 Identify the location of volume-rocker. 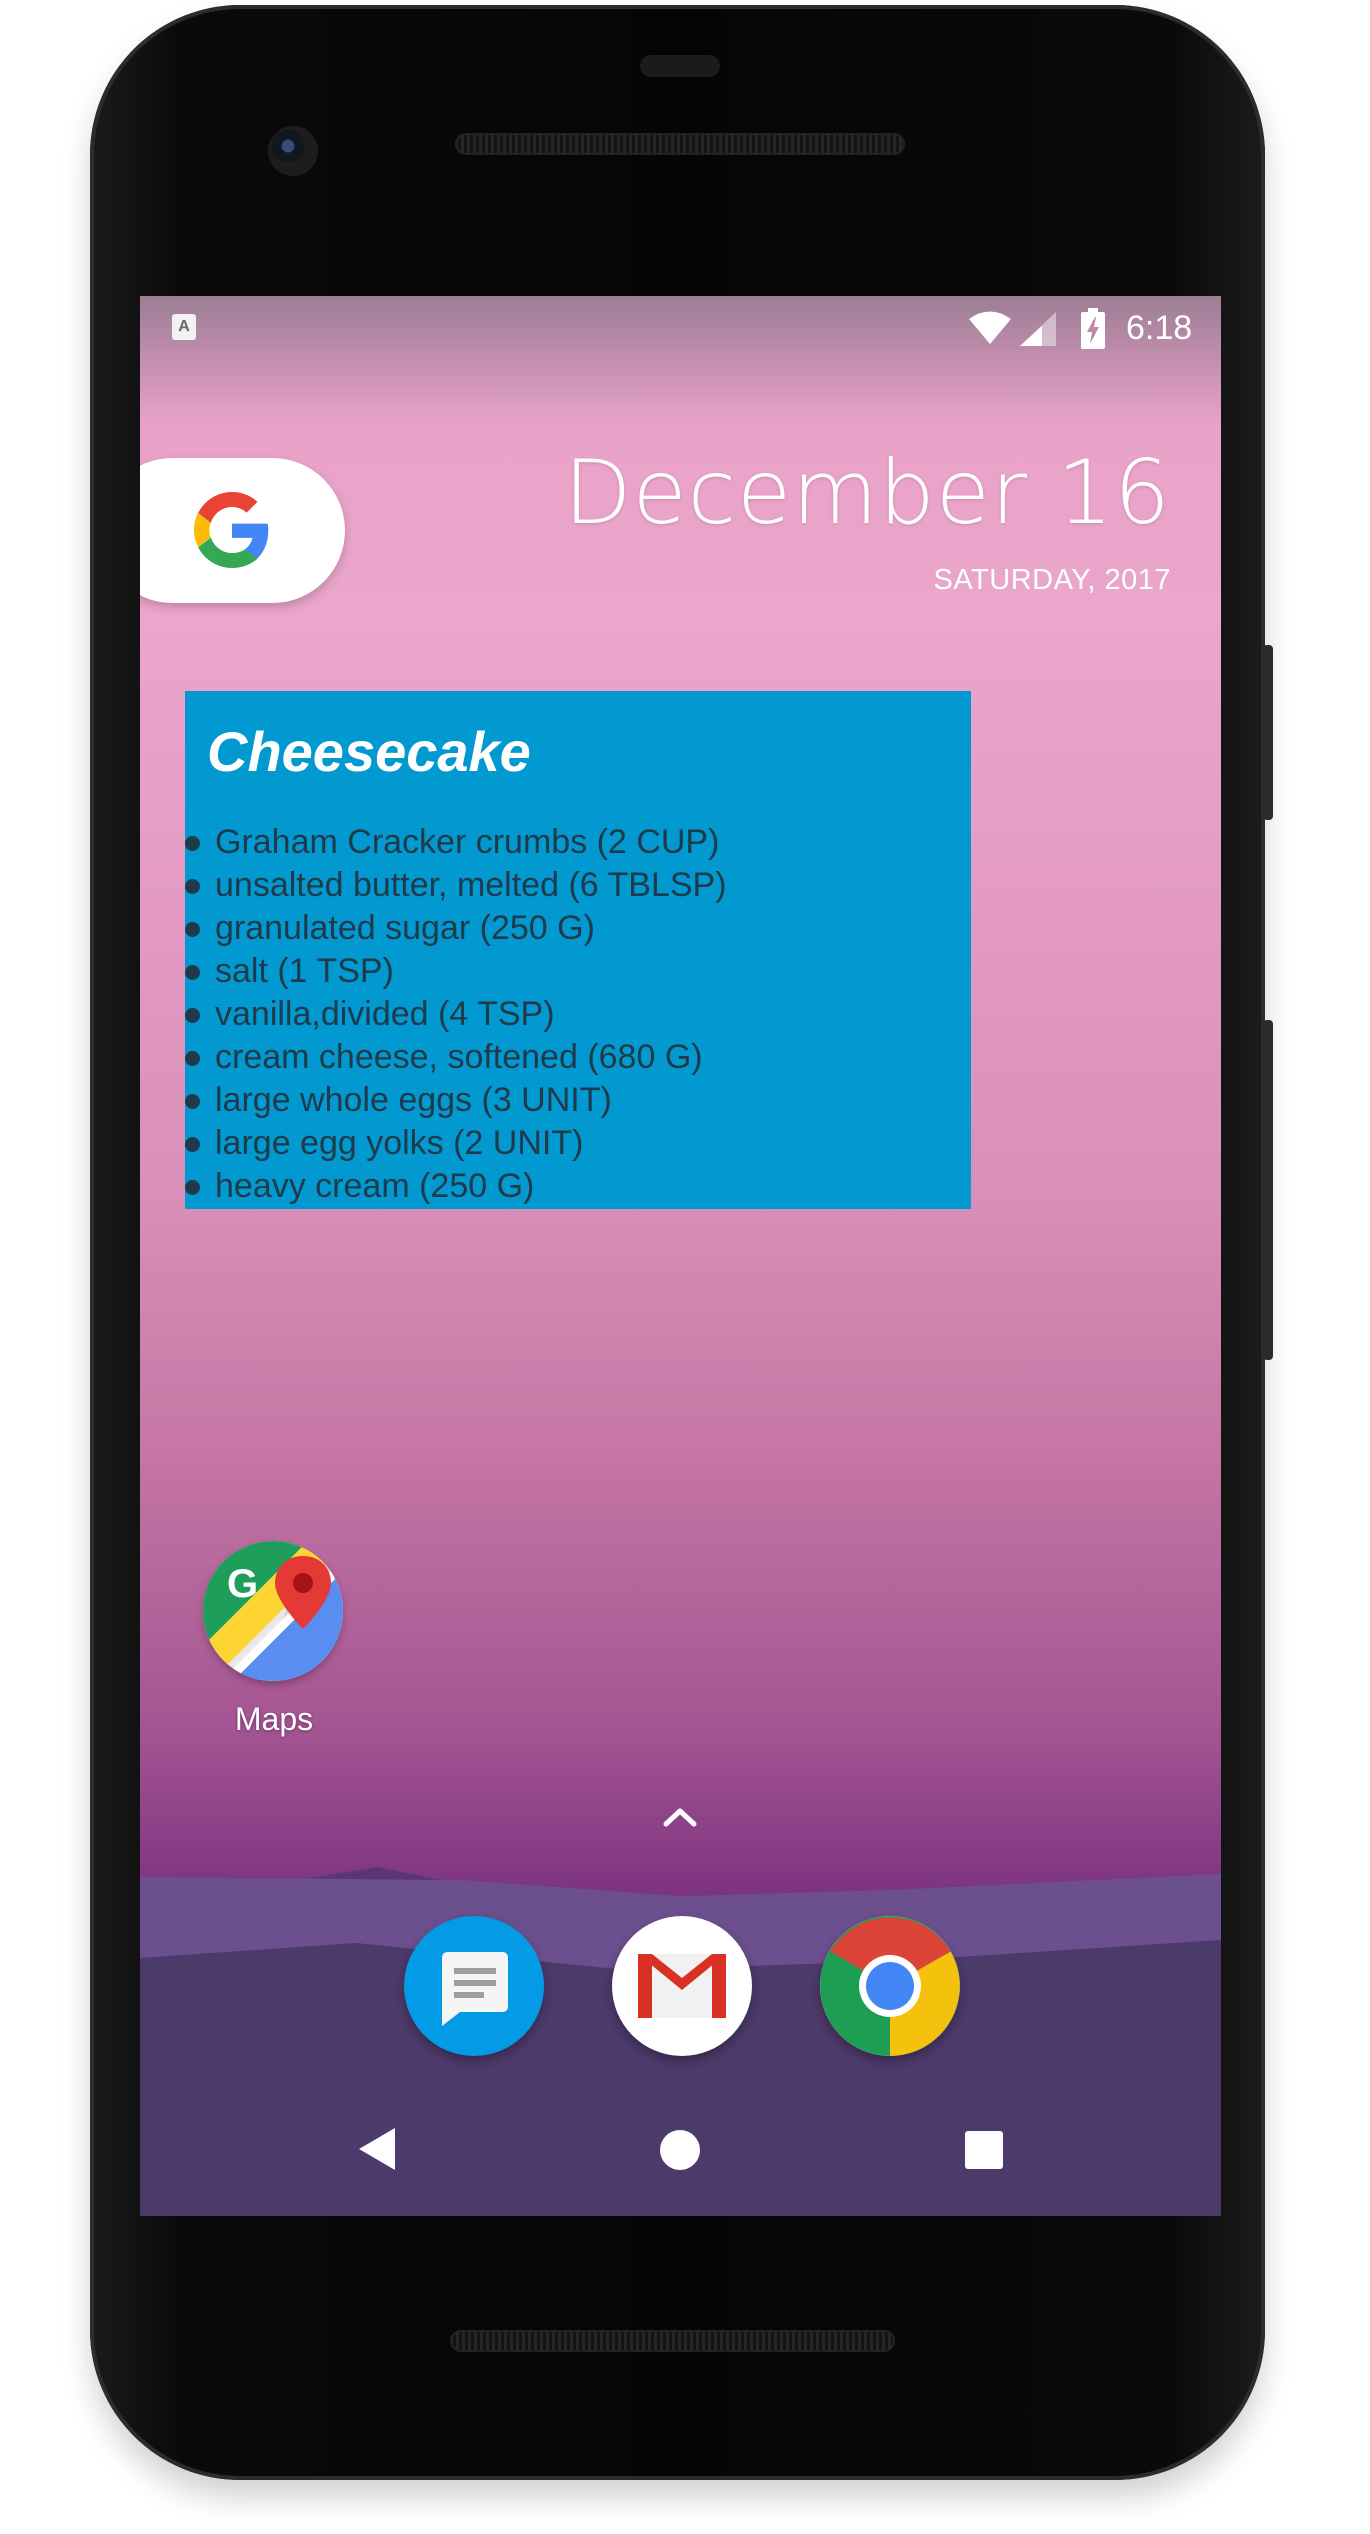
(1268, 1190).